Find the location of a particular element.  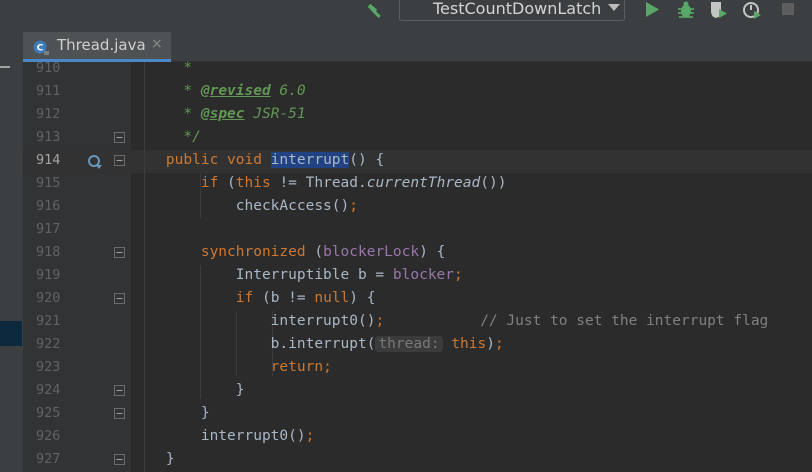

line-number: 917 is located at coordinates (48, 229).